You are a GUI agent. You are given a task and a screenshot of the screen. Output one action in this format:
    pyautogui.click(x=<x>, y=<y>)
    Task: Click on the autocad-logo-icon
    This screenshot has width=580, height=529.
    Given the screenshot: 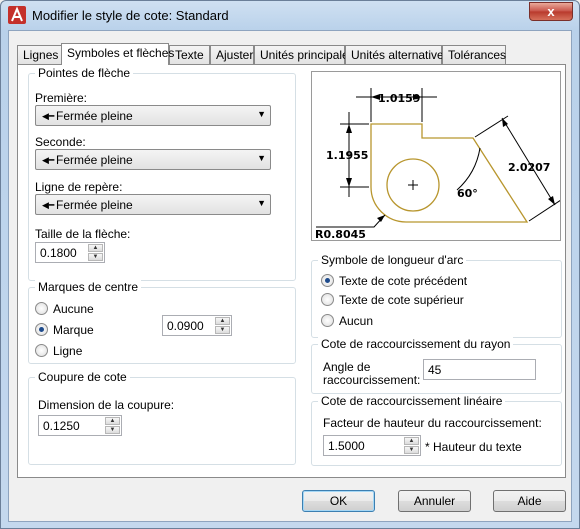 What is the action you would take?
    pyautogui.click(x=17, y=15)
    